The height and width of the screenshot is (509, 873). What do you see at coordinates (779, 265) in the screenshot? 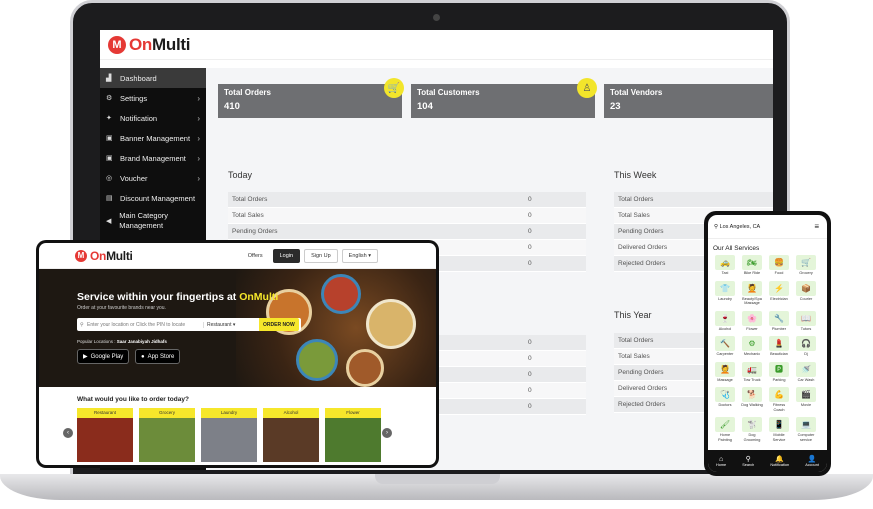
I see `service-item: 🍔 Food` at bounding box center [779, 265].